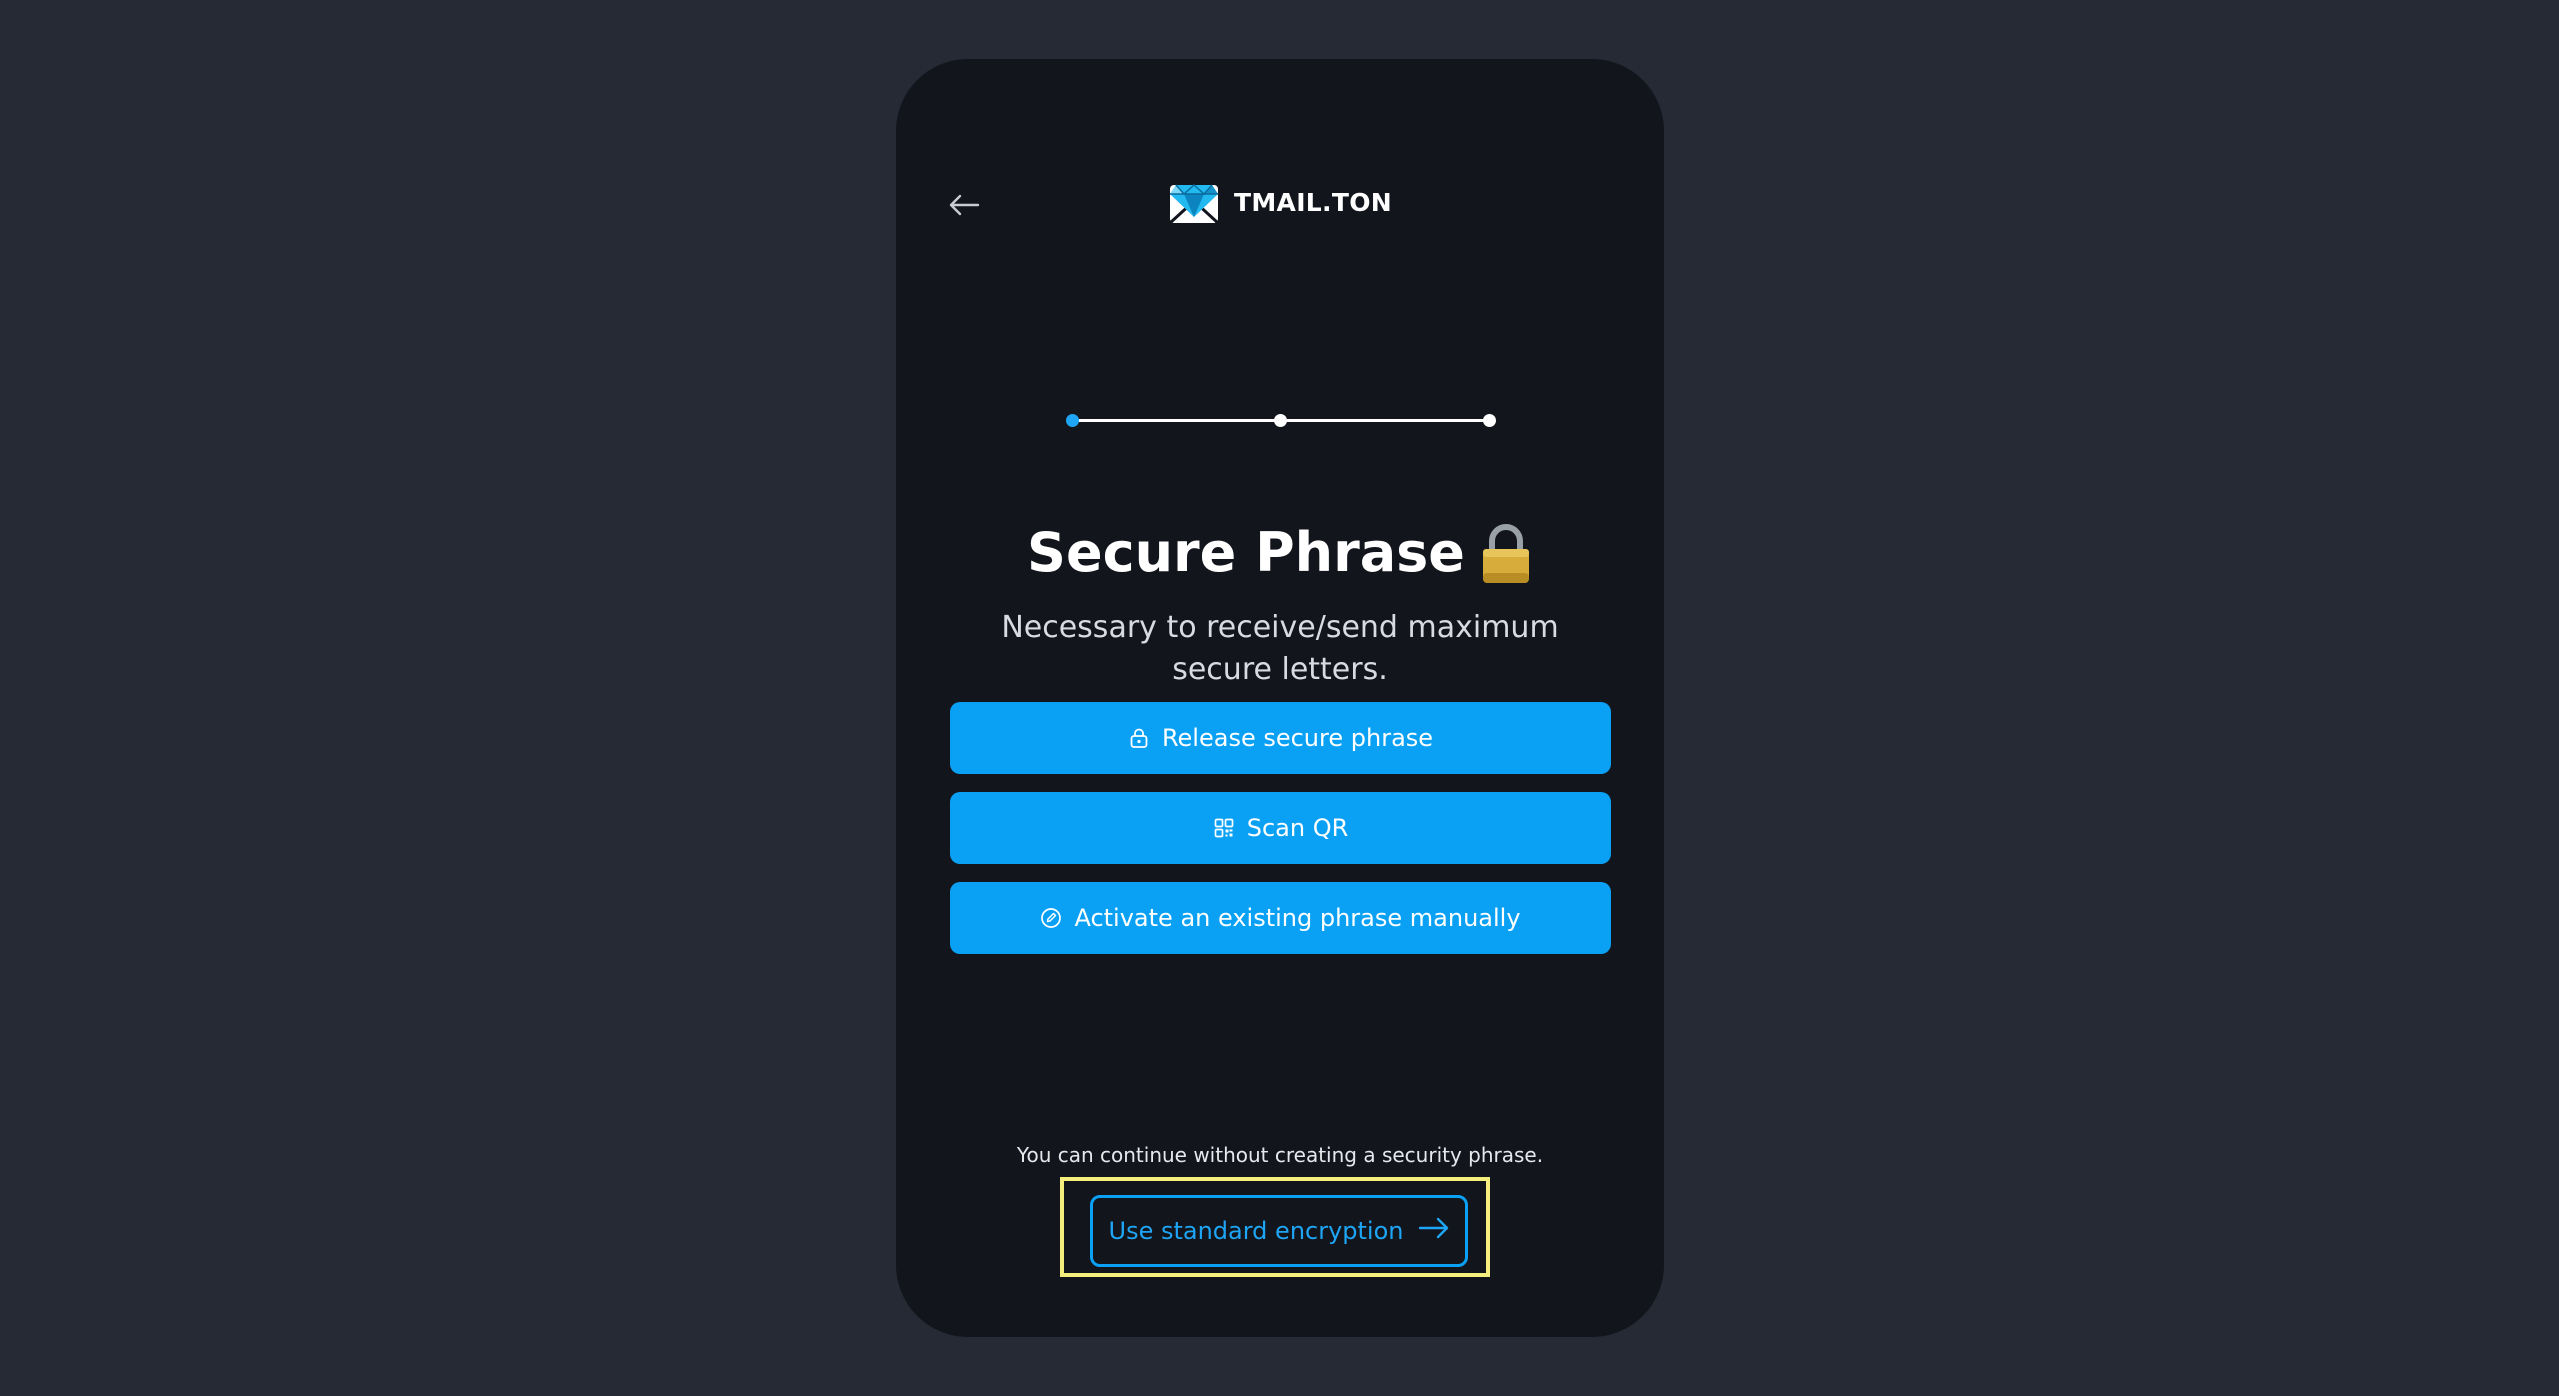 The image size is (2559, 1396). I want to click on lock-icon, so click(1139, 738).